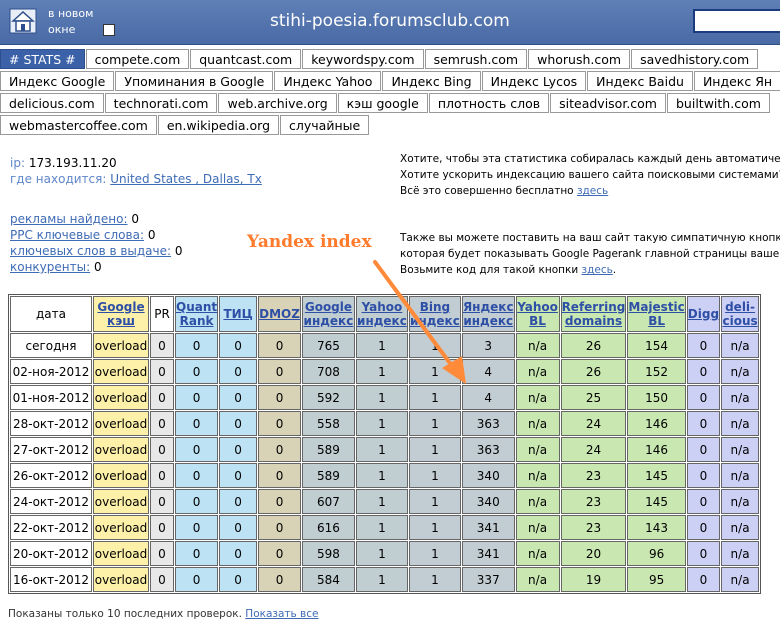 The height and width of the screenshot is (633, 780). I want to click on cell-gi: 765, so click(328, 345).